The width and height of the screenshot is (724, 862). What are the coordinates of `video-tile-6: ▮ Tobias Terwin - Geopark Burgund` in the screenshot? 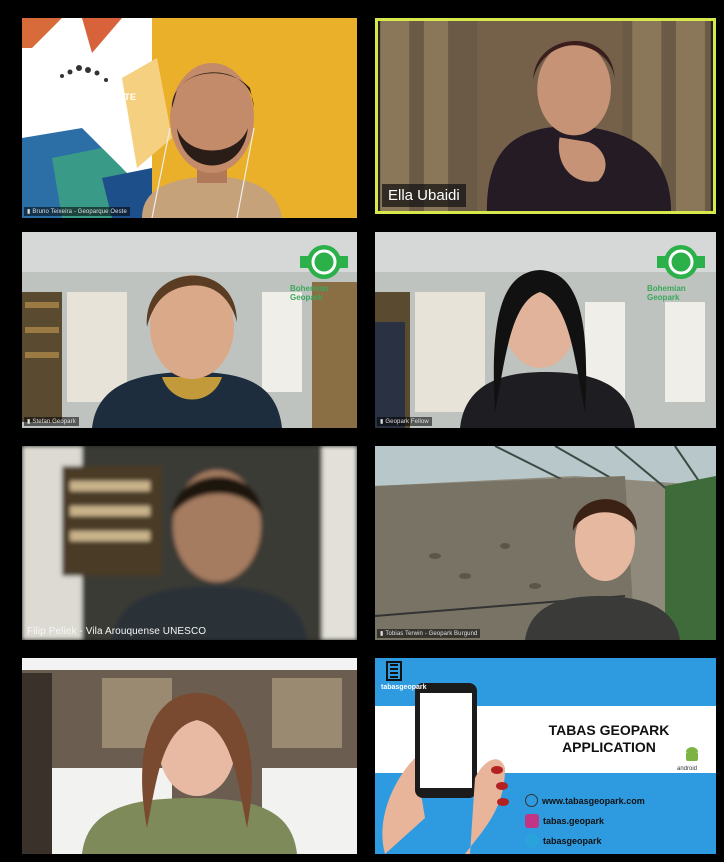 It's located at (545, 543).